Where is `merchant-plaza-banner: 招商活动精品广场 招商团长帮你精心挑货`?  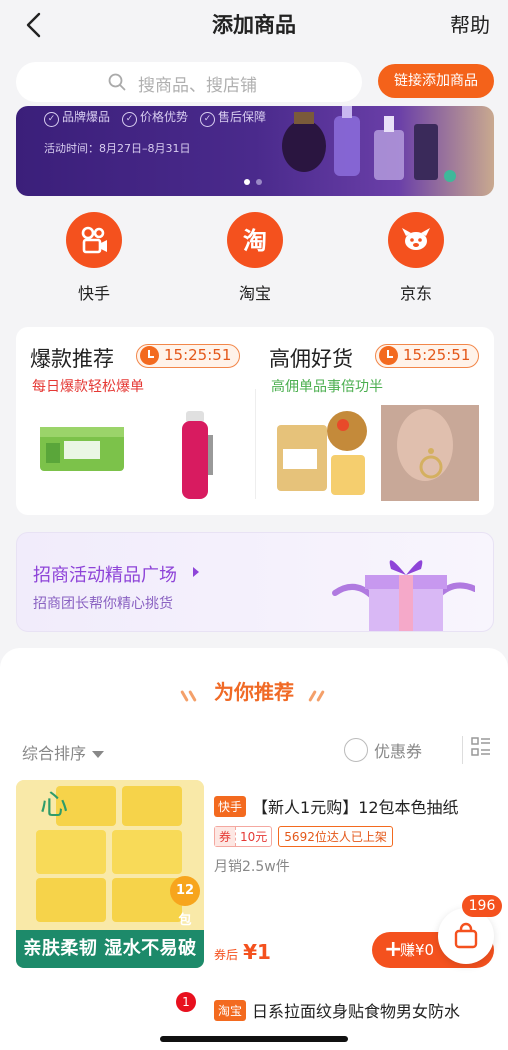
merchant-plaza-banner: 招商活动精品广场 招商团长帮你精心挑货 is located at coordinates (255, 582).